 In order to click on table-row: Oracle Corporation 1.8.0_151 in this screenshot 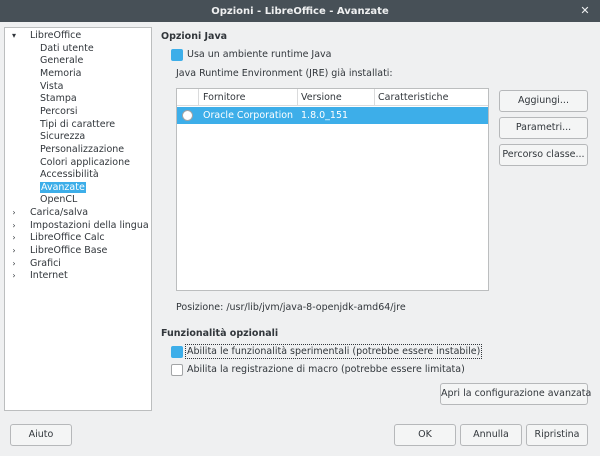, I will do `click(332, 115)`.